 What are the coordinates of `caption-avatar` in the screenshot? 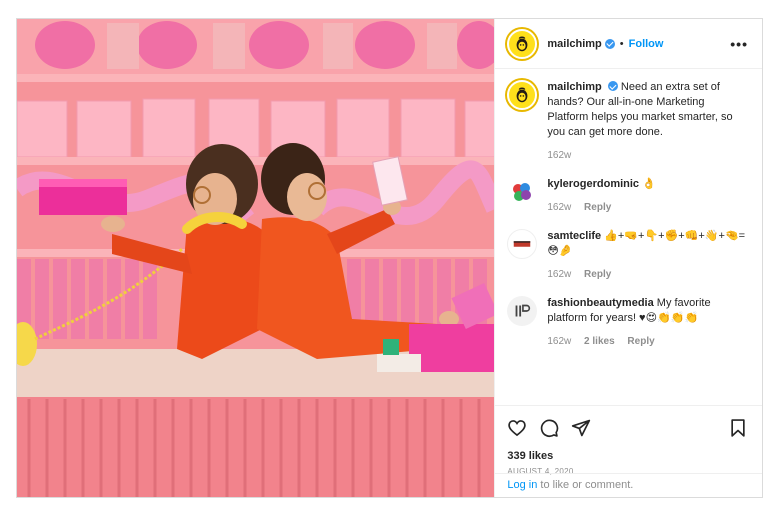 It's located at (522, 95).